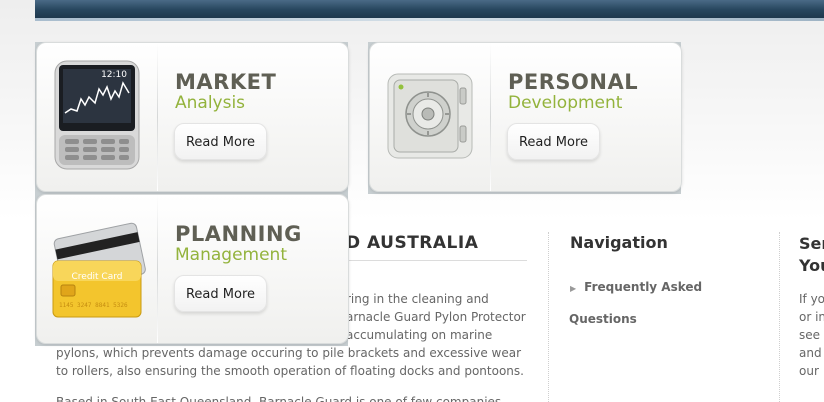 The width and height of the screenshot is (824, 402). Describe the element at coordinates (97, 116) in the screenshot. I see `stock-phone-icon: 12:10` at that location.